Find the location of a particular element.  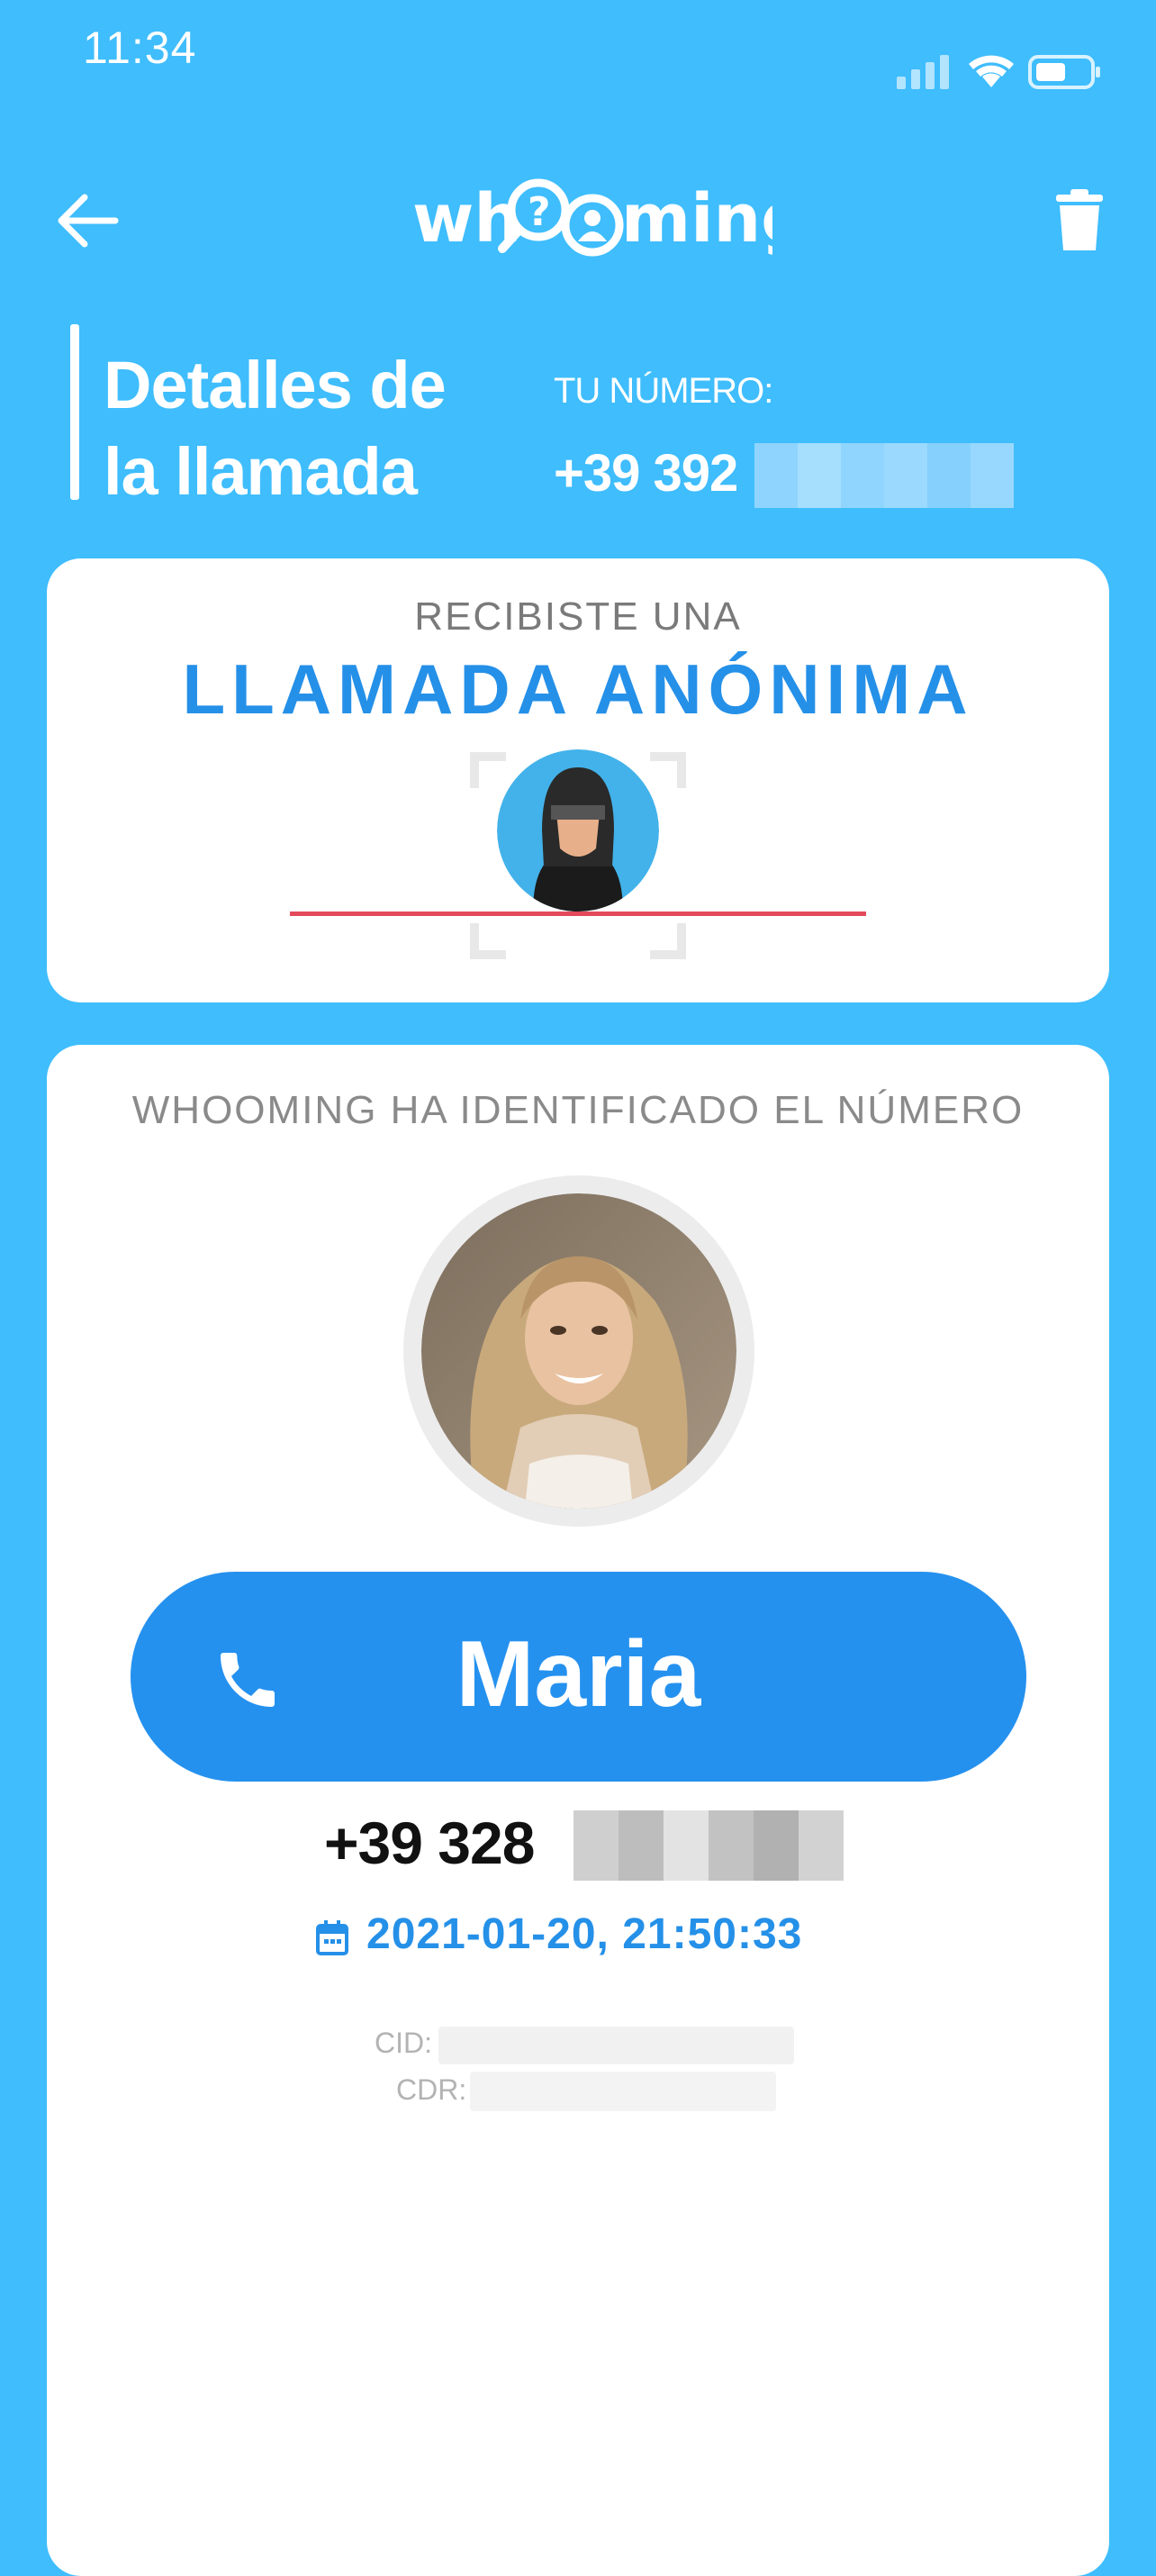

battery-icon is located at coordinates (1064, 72).